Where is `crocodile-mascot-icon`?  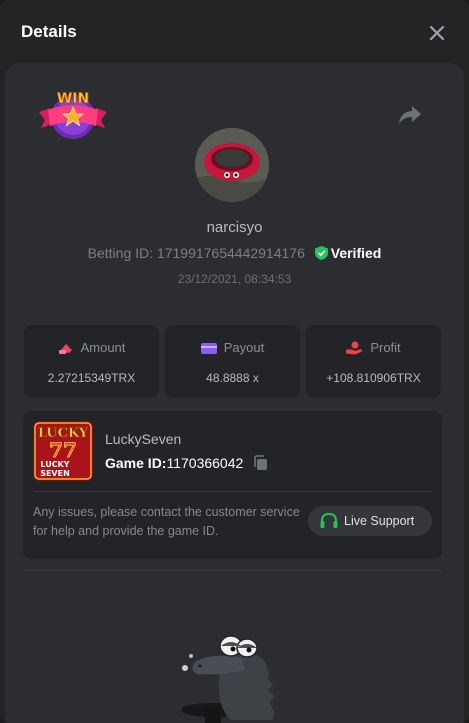
crocodile-mascot-icon is located at coordinates (230, 679).